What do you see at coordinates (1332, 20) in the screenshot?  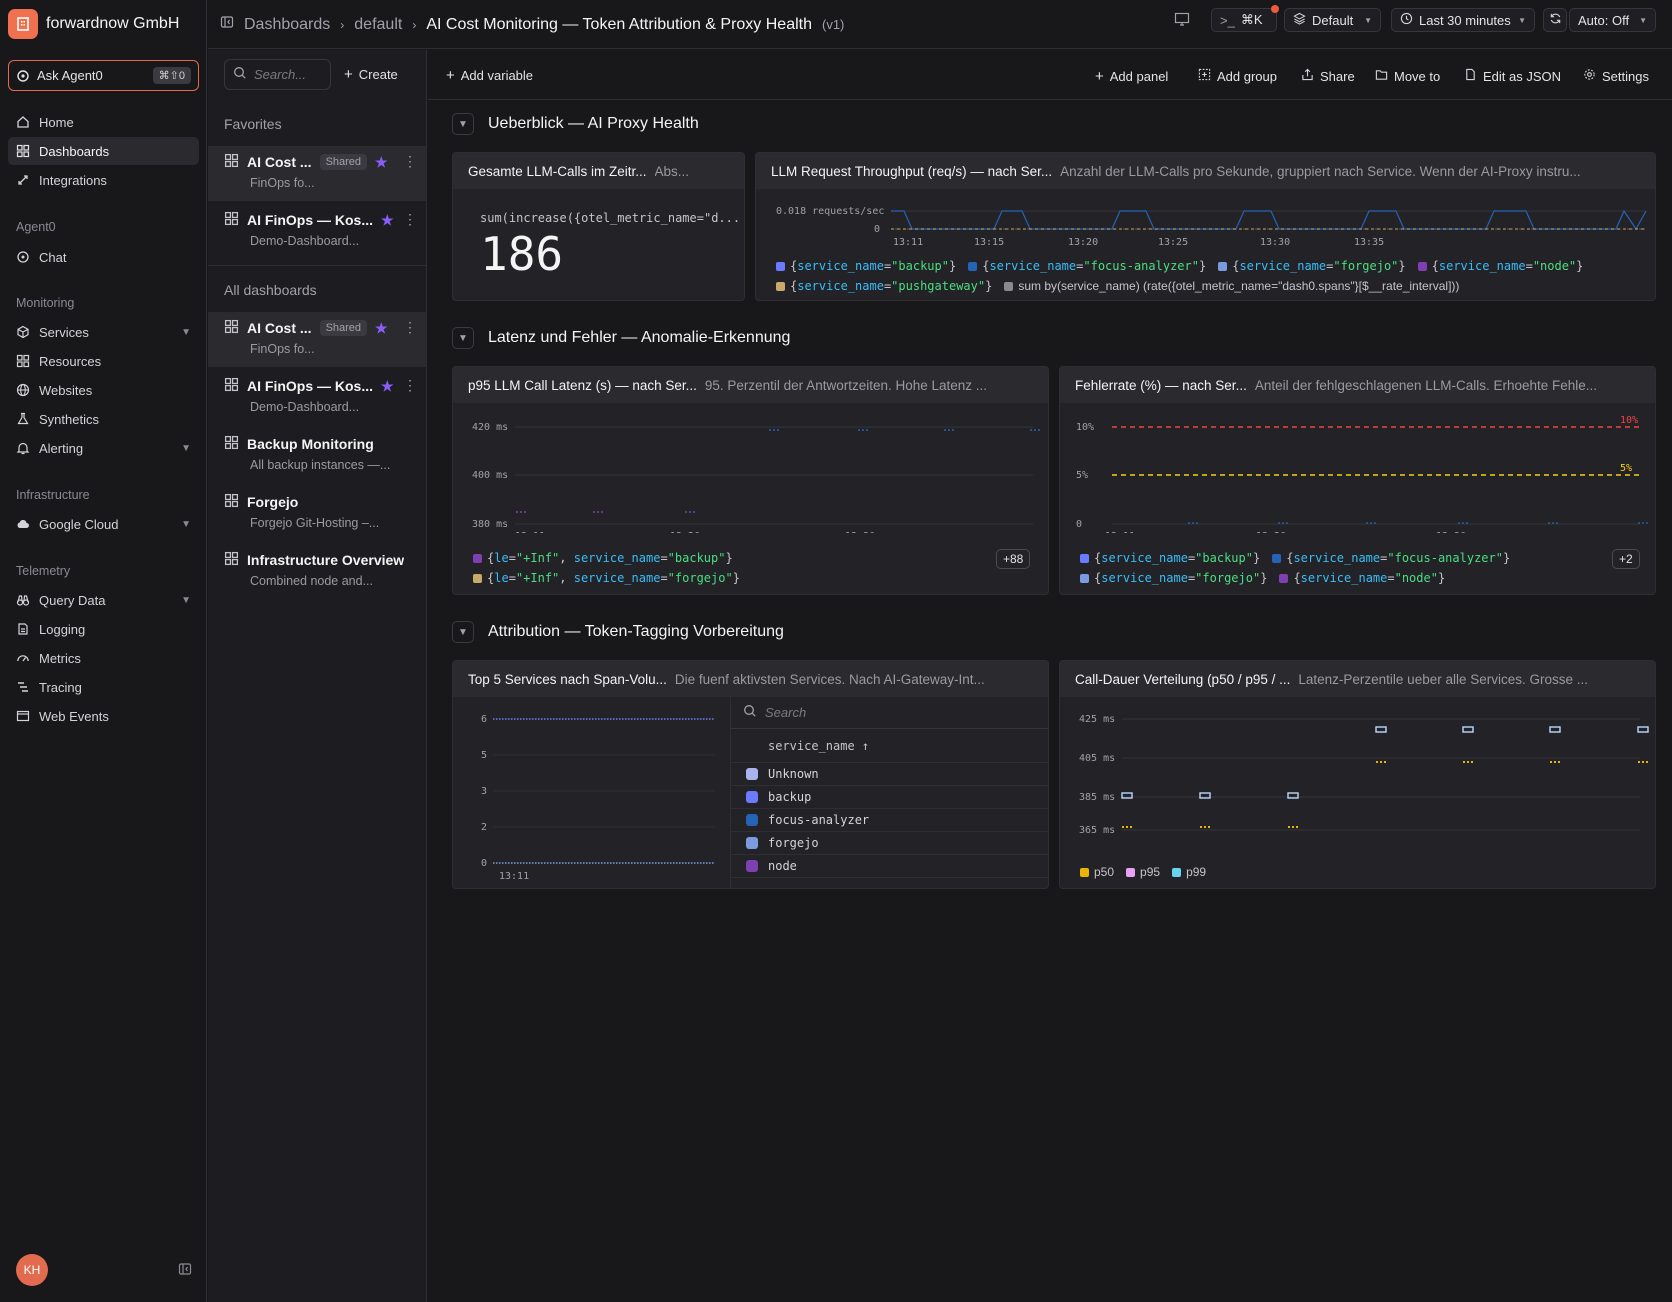 I see `profile-select: Default ▼` at bounding box center [1332, 20].